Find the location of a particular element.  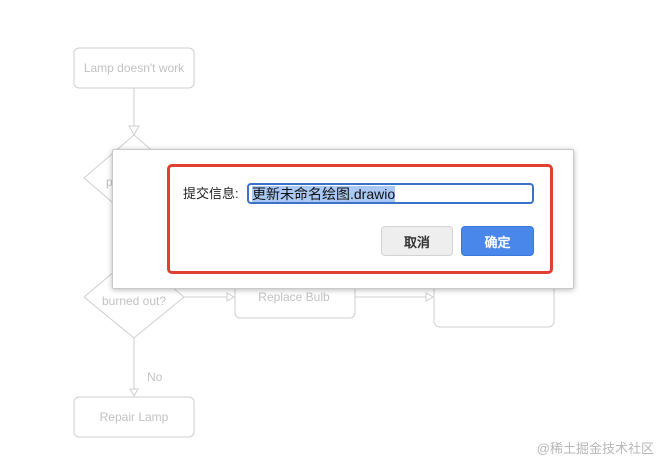

ok-button: 确定 is located at coordinates (497, 241).